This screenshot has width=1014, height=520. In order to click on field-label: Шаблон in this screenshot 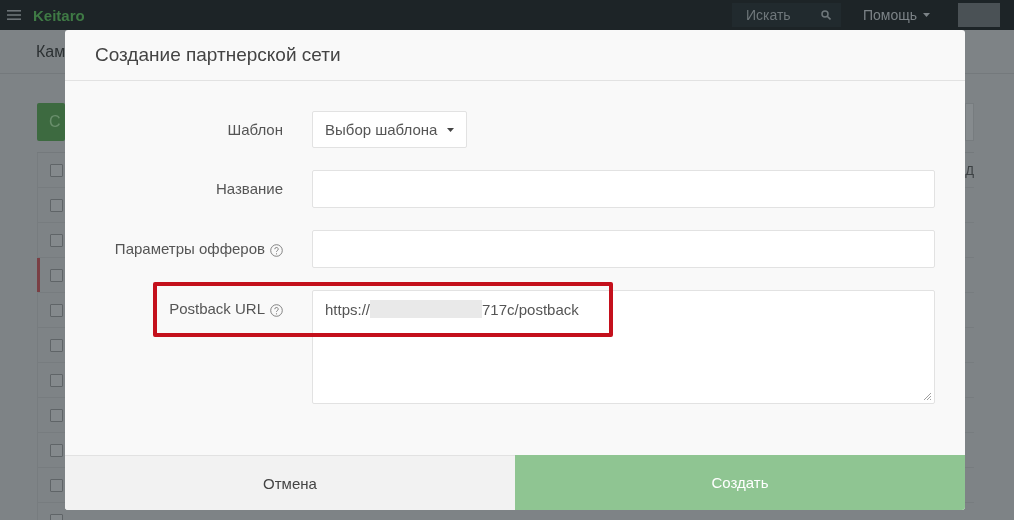, I will do `click(255, 129)`.